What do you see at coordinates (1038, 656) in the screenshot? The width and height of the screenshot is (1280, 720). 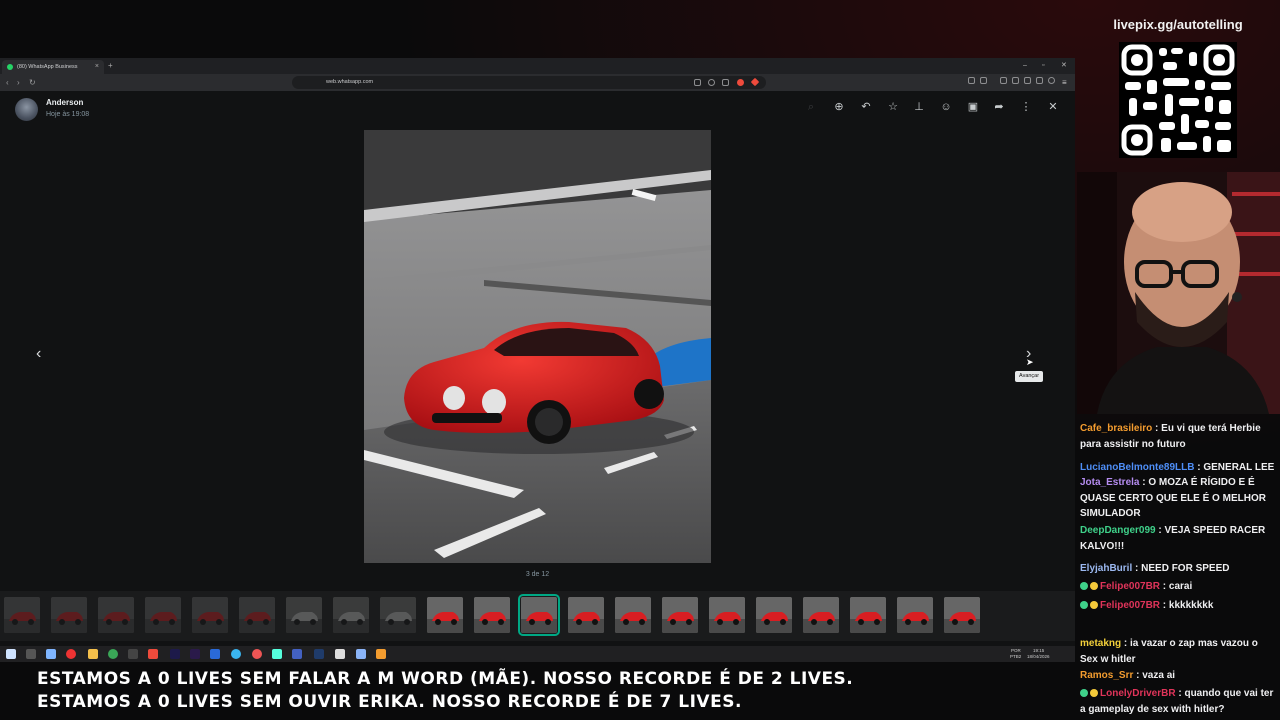 I see `clock-date: 18/04/2026` at bounding box center [1038, 656].